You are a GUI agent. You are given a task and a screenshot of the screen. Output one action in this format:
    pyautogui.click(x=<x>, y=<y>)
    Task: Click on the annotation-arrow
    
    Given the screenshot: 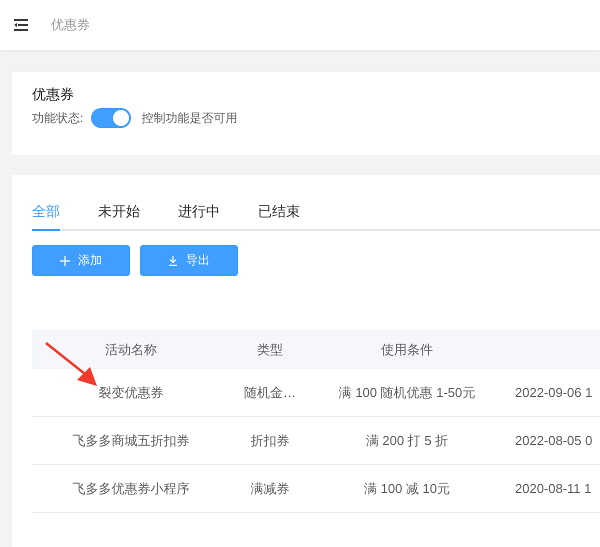 What is the action you would take?
    pyautogui.click(x=72, y=365)
    